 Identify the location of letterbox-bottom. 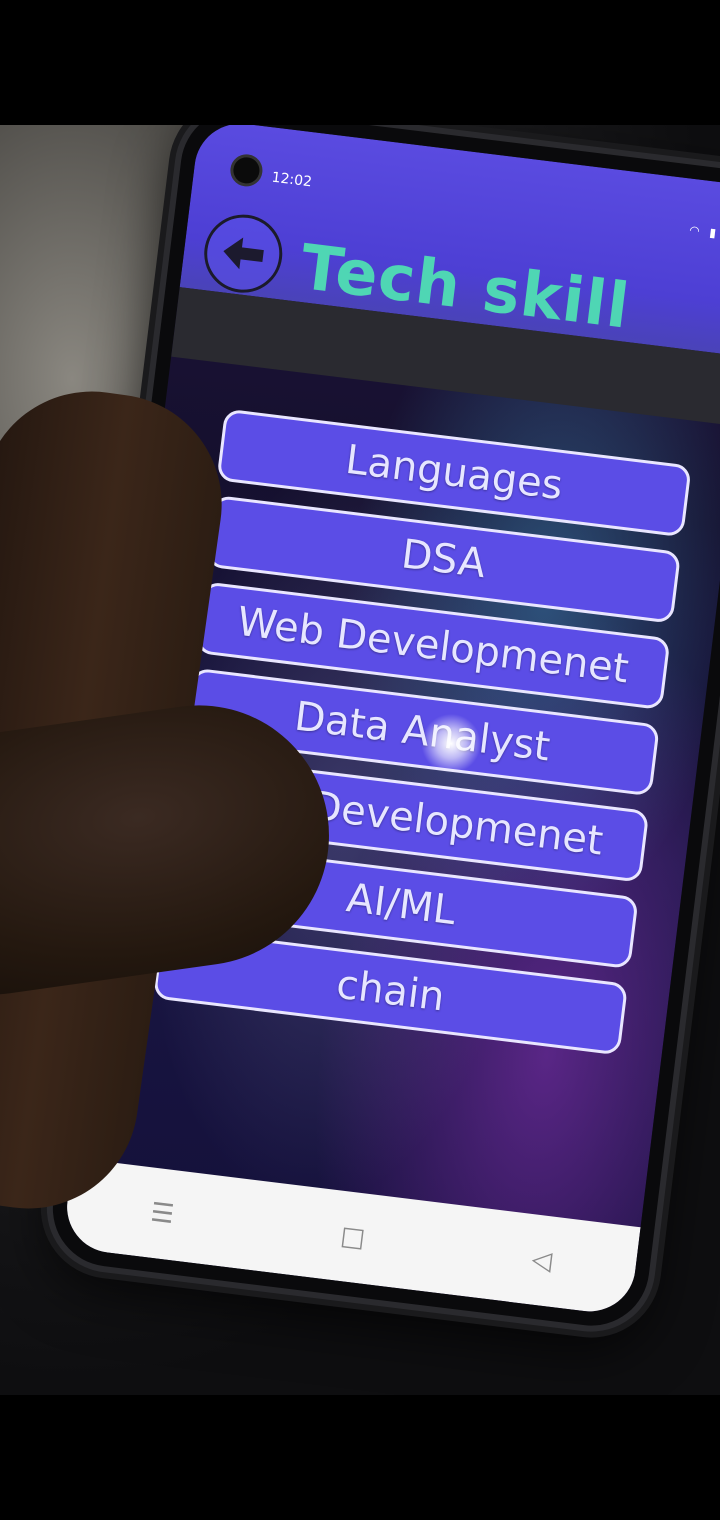
(360, 1457).